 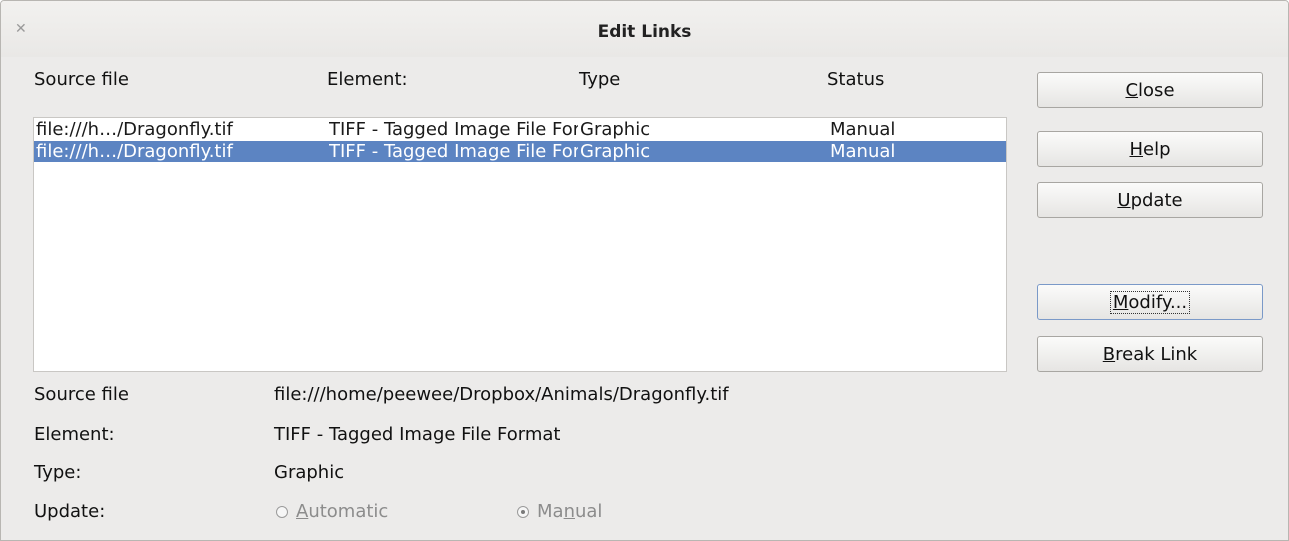 What do you see at coordinates (58, 472) in the screenshot?
I see `type-label: Type:` at bounding box center [58, 472].